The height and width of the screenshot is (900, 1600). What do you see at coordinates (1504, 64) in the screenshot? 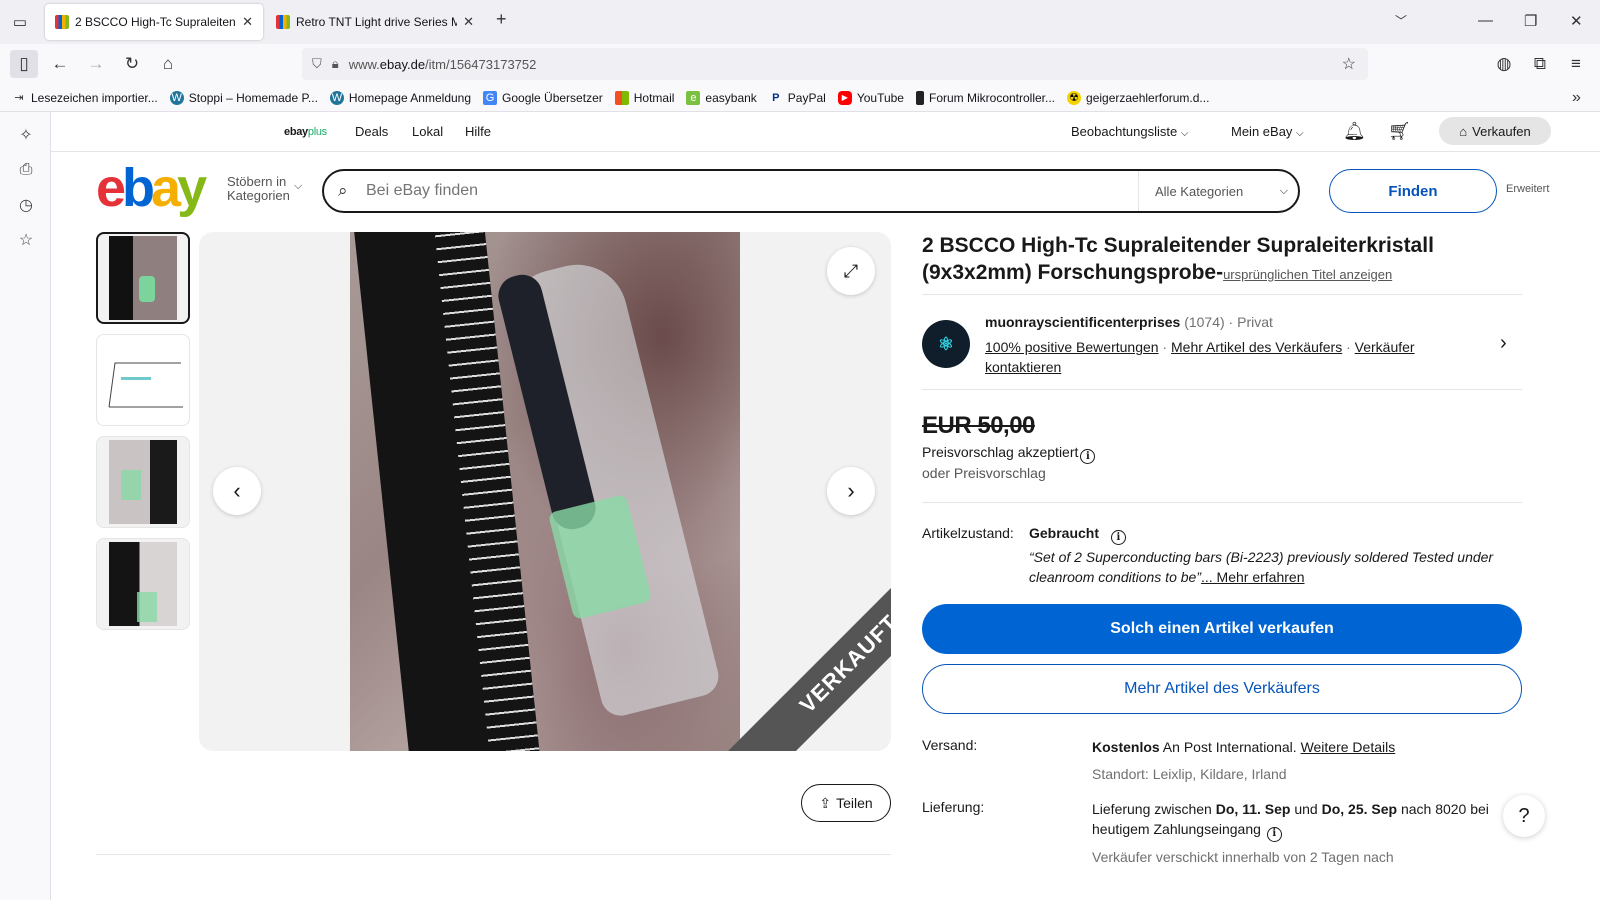
I see `account-icon: ◍` at bounding box center [1504, 64].